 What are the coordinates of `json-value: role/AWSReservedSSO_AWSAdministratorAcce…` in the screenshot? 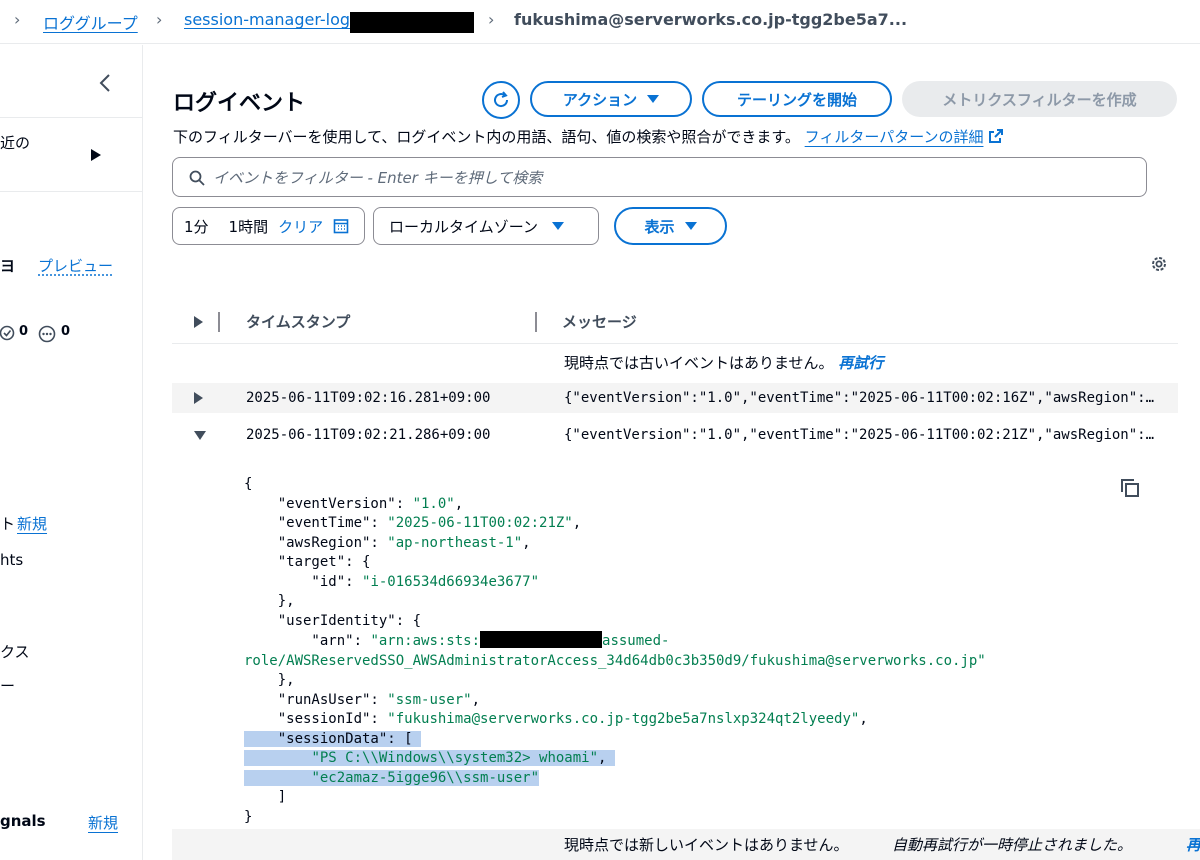 It's located at (615, 660).